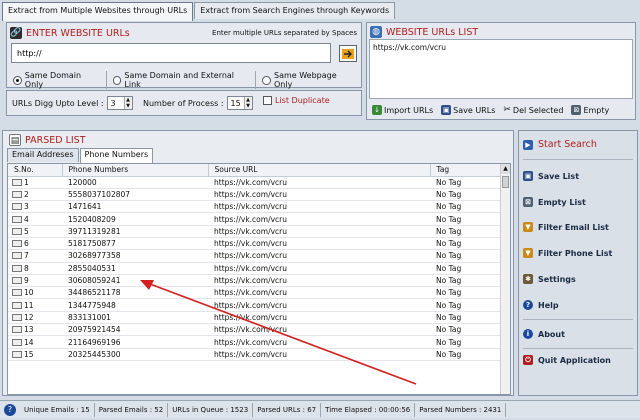 This screenshot has height=420, width=640. Describe the element at coordinates (254, 256) in the screenshot. I see `table-row: 7 30268977358 https://vk.com/vcru No Tag` at that location.